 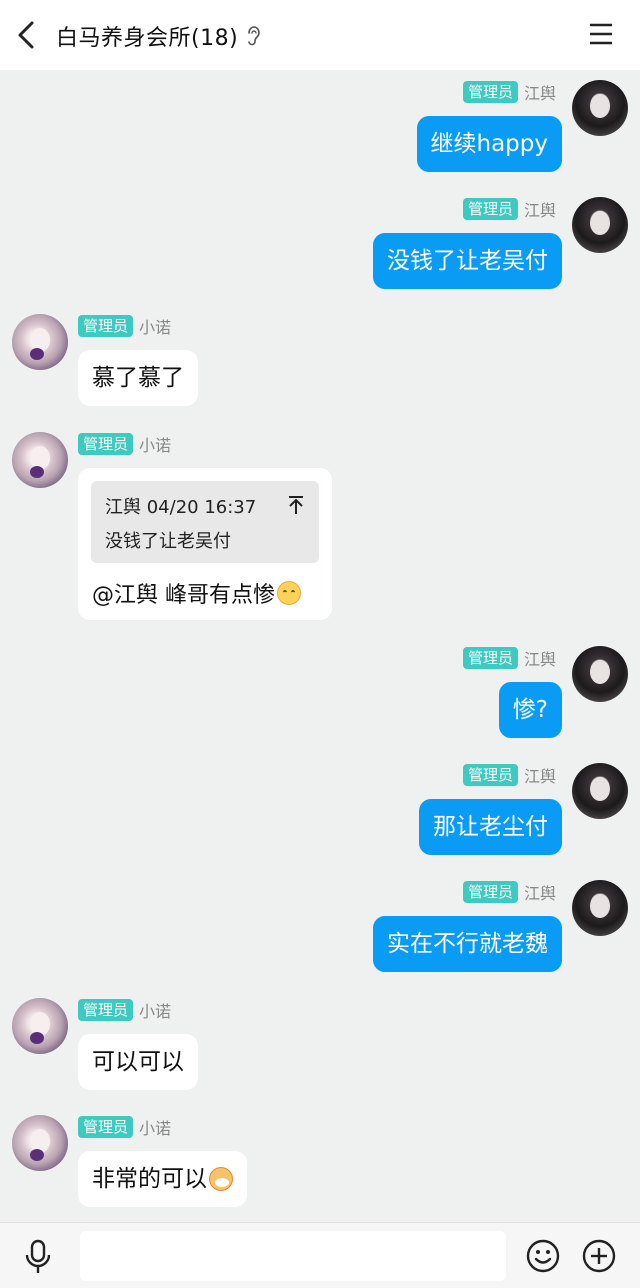 What do you see at coordinates (320, 245) in the screenshot?
I see `message-item: 管理员 江舆 没钱了让老吴付` at bounding box center [320, 245].